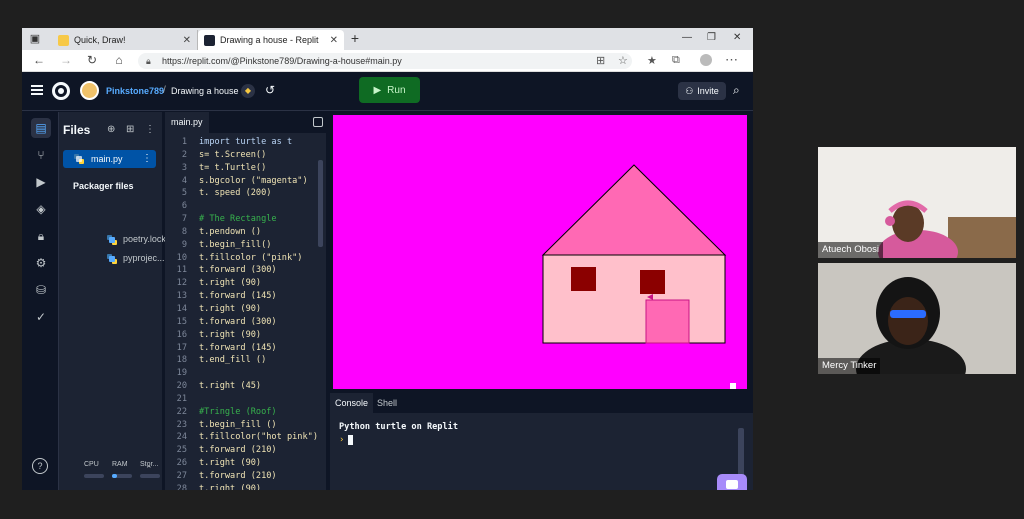 The width and height of the screenshot is (1024, 519). I want to click on code-line: 22 #Tringle (Roof), so click(245, 412).